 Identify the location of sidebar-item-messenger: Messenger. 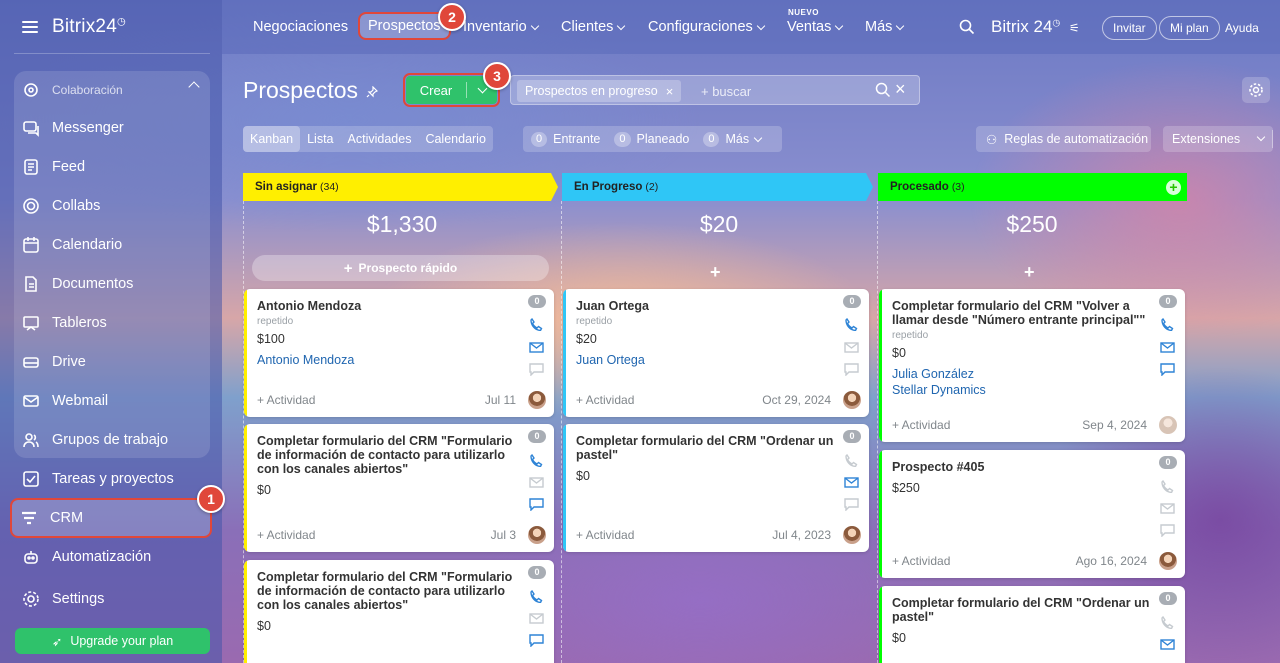
(112, 128).